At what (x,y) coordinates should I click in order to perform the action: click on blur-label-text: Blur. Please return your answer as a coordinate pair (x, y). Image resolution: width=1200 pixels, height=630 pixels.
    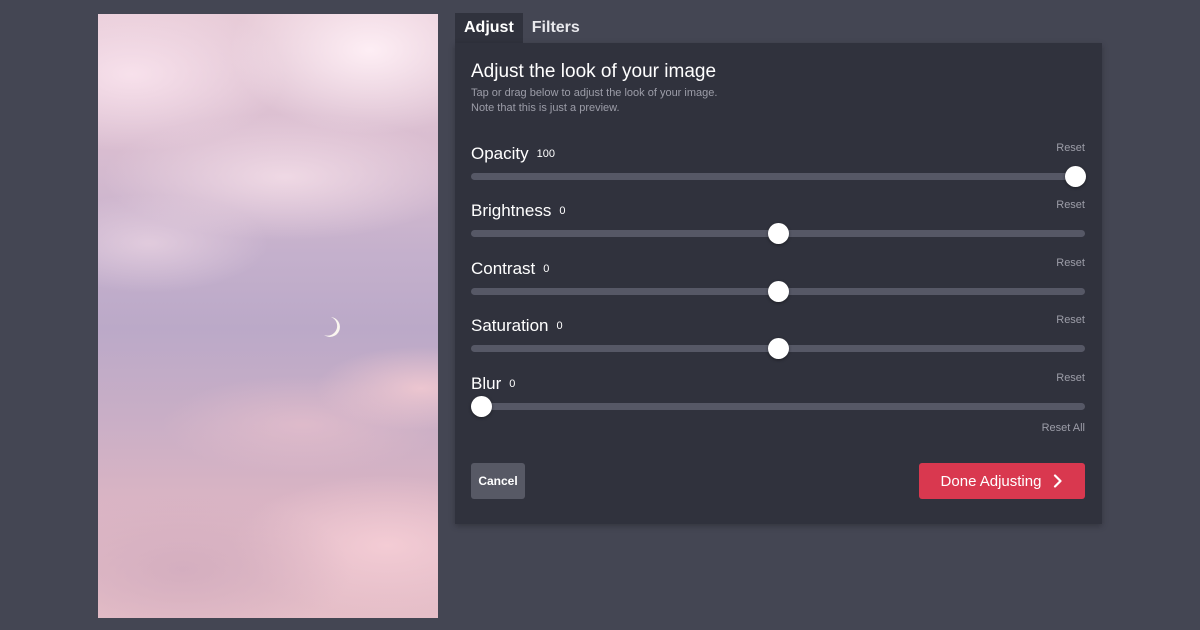
    Looking at the image, I should click on (486, 383).